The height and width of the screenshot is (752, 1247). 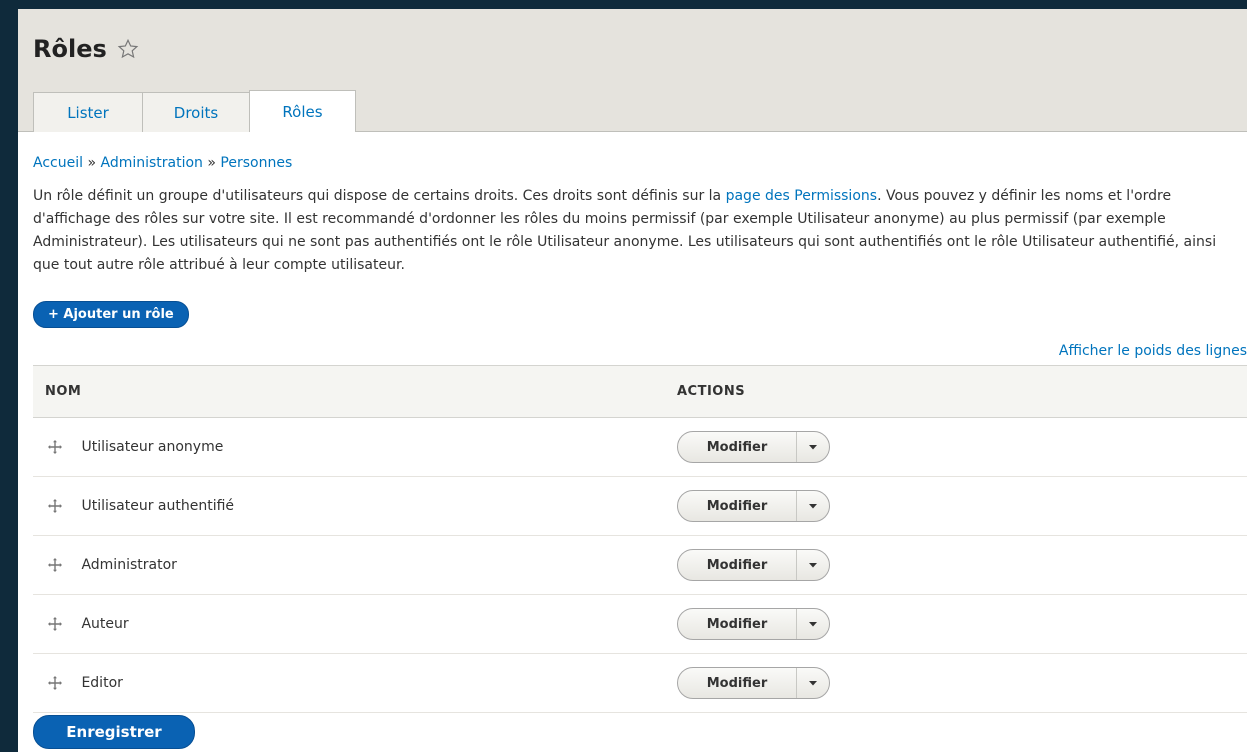 I want to click on permissions-link: page des Permissions, so click(x=801, y=196).